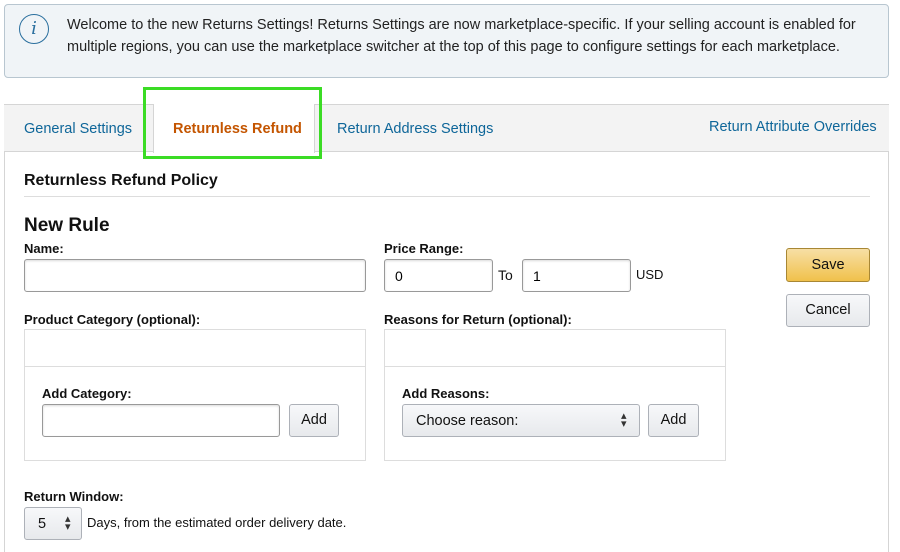  What do you see at coordinates (78, 129) in the screenshot?
I see `tab-general-settings: General Settings` at bounding box center [78, 129].